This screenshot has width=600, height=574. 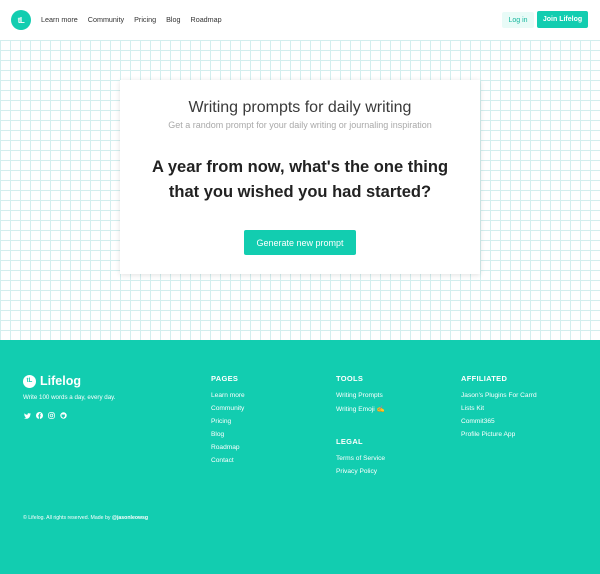 What do you see at coordinates (27, 415) in the screenshot?
I see `twitter-icon` at bounding box center [27, 415].